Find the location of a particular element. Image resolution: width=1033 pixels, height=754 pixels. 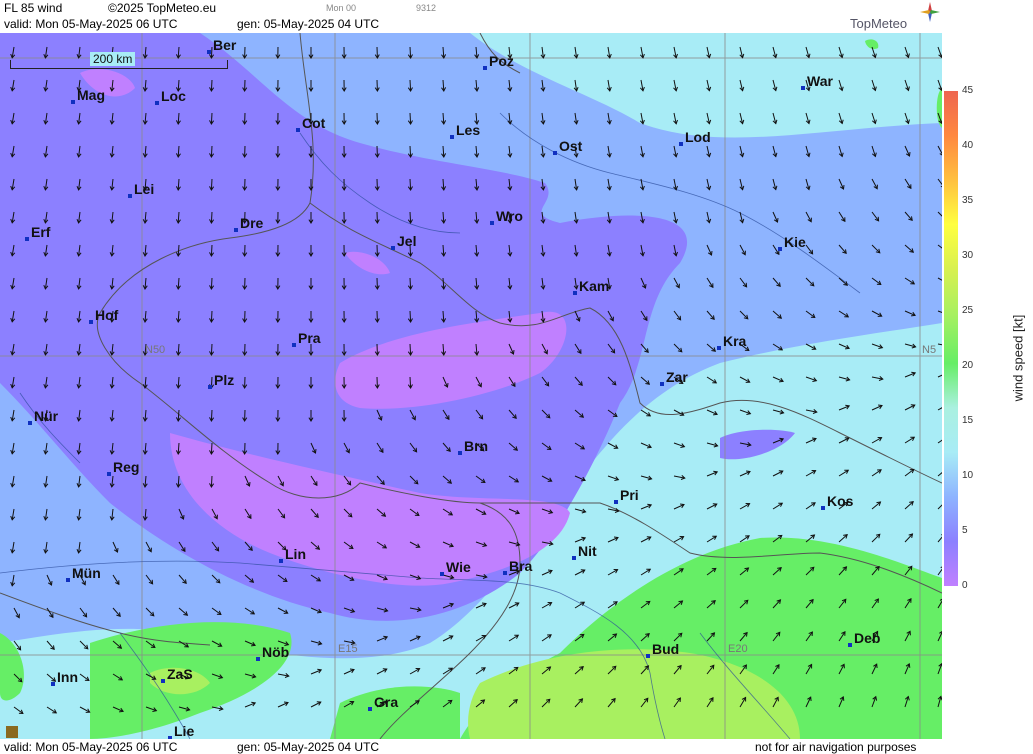

city-label: Nöb is located at coordinates (272, 652).